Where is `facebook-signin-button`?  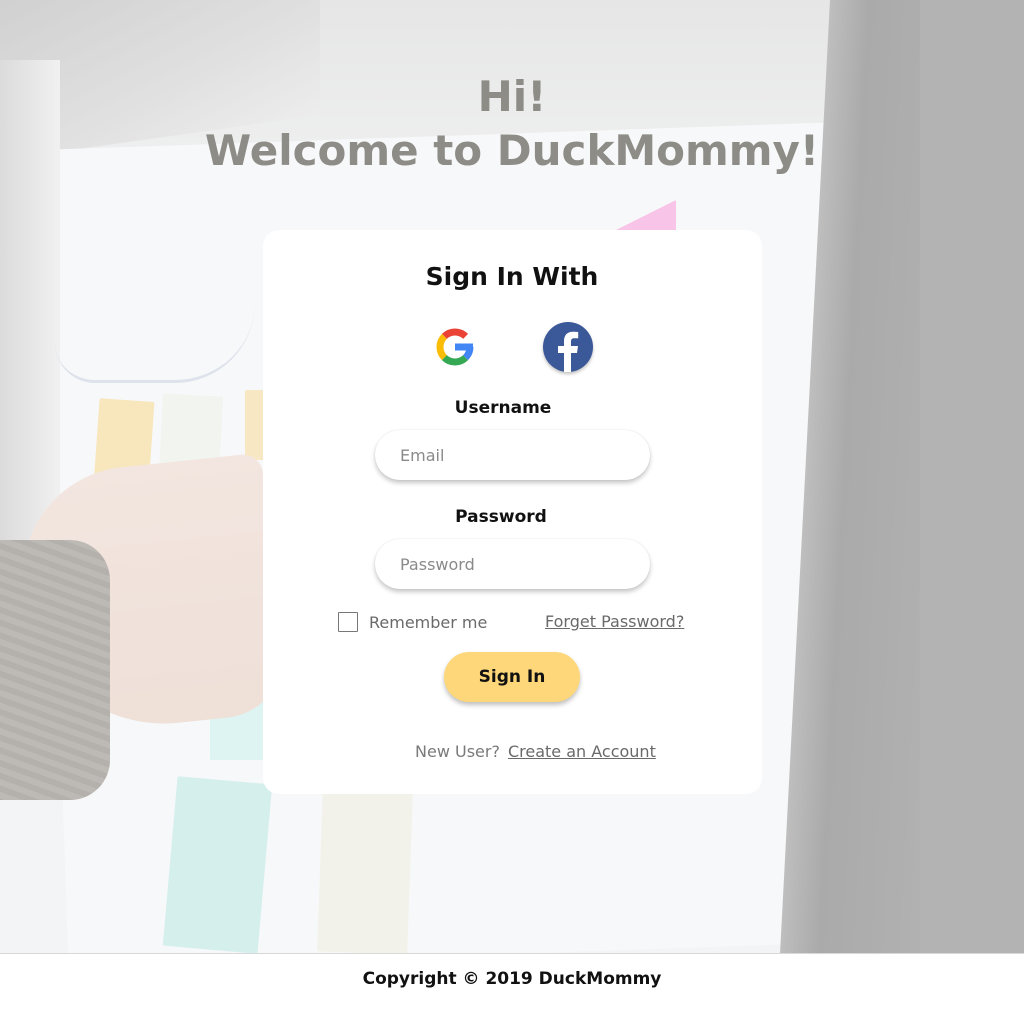 facebook-signin-button is located at coordinates (568, 347).